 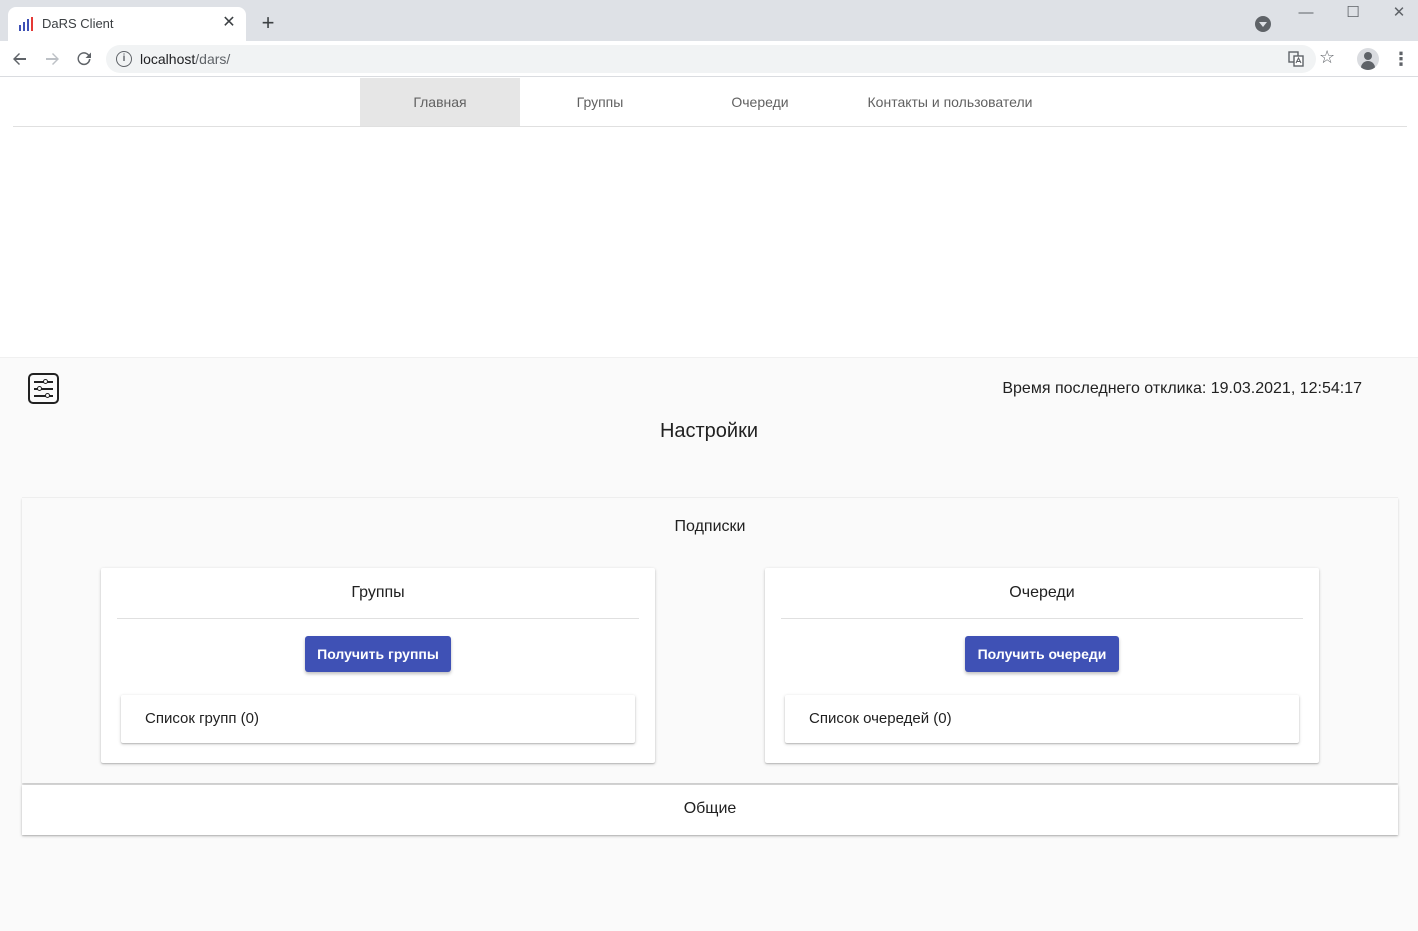 I want to click on info-icon: i, so click(x=124, y=59).